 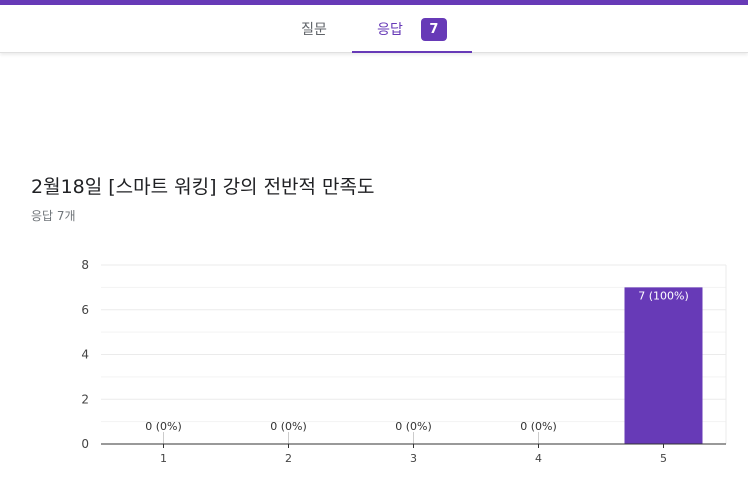 What do you see at coordinates (433, 29) in the screenshot?
I see `responses-count-badge: 7` at bounding box center [433, 29].